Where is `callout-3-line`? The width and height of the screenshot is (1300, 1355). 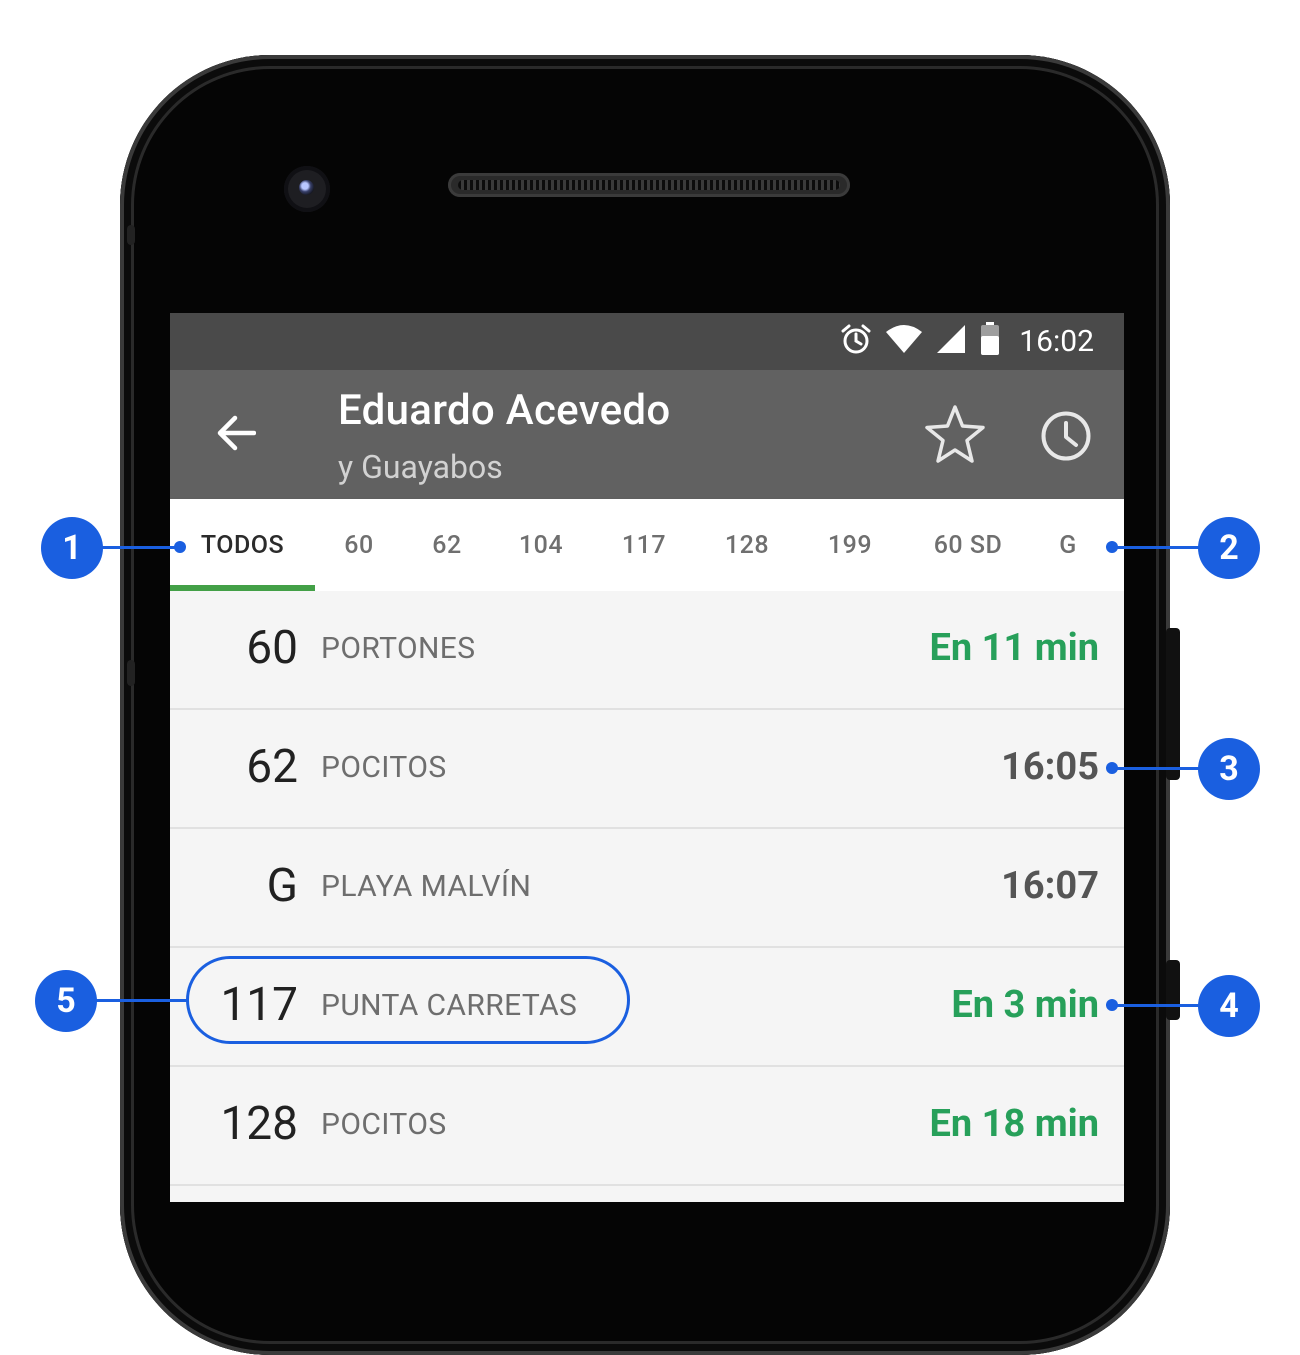 callout-3-line is located at coordinates (1157, 768).